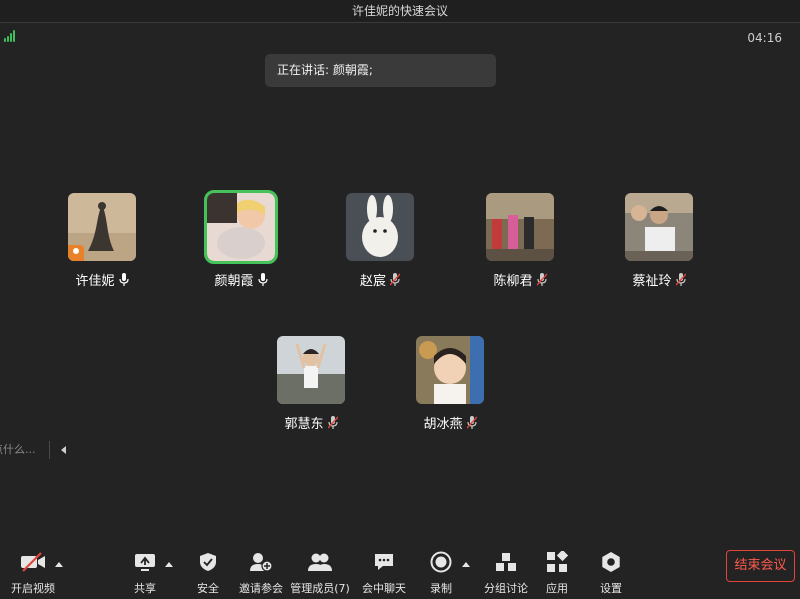 This screenshot has height=599, width=800. I want to click on participant-tile: 郭慧东, so click(311, 384).